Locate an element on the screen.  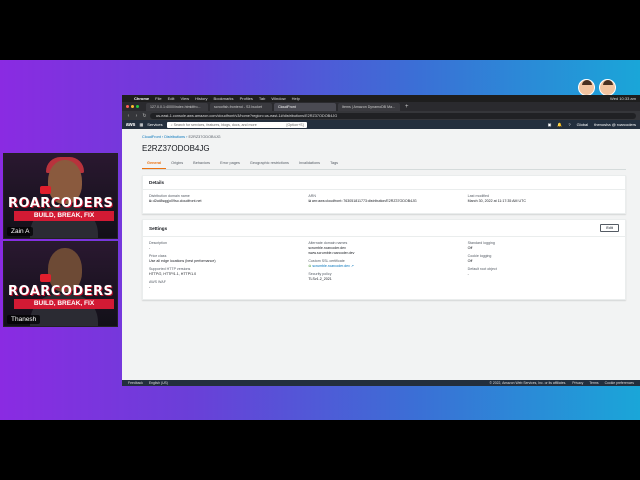
tab-behaviors: Behaviors is located at coordinates (201, 164).